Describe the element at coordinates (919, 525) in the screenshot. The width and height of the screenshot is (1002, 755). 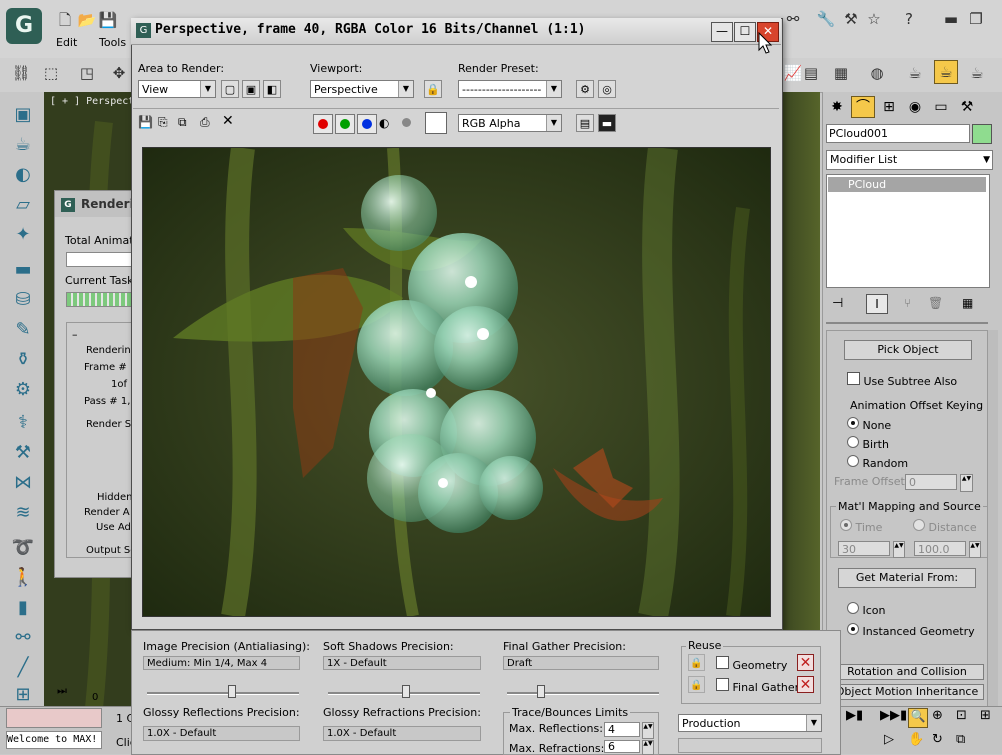
I see `distance-radio-dot` at that location.